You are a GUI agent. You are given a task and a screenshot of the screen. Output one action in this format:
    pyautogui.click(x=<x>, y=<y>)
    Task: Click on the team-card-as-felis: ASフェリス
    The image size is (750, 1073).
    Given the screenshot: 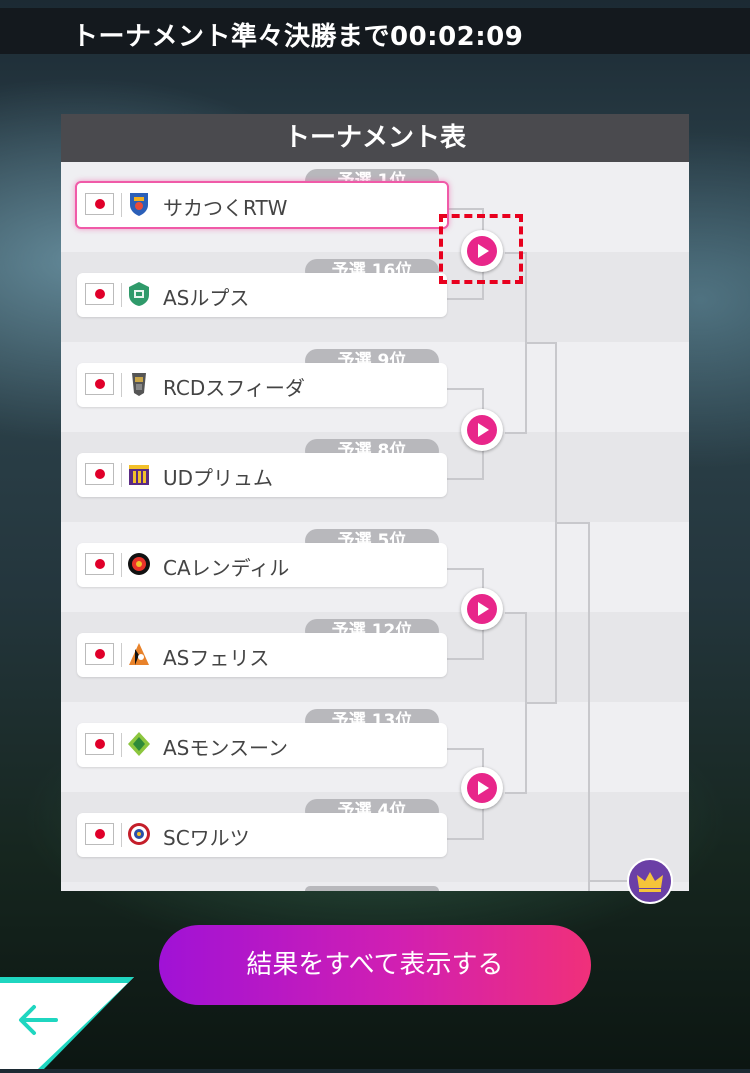 What is the action you would take?
    pyautogui.click(x=262, y=655)
    